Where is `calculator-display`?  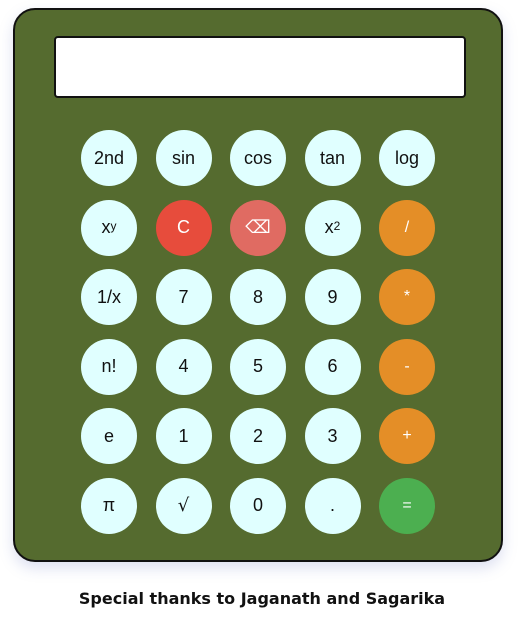 calculator-display is located at coordinates (260, 67).